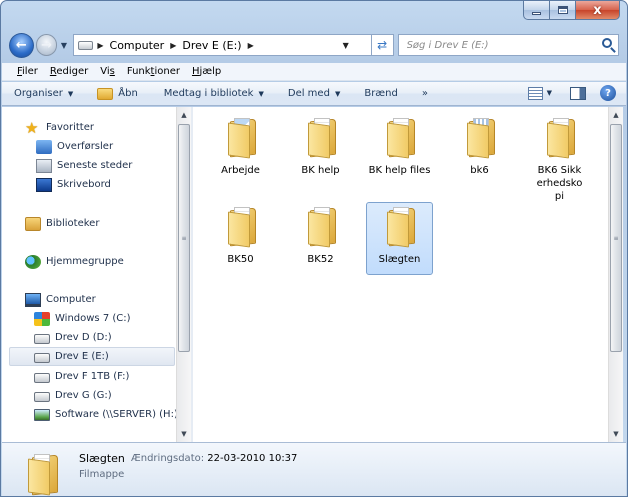 This screenshot has height=497, width=628. I want to click on search-icon, so click(607, 43).